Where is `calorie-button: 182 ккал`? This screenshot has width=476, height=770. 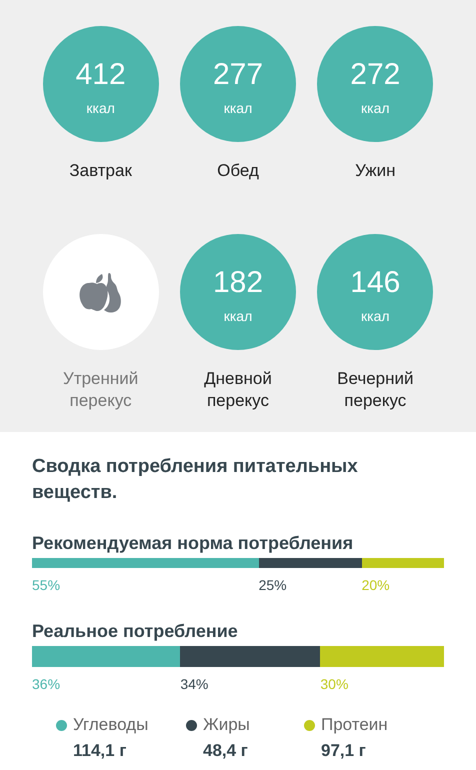 calorie-button: 182 ккал is located at coordinates (238, 292).